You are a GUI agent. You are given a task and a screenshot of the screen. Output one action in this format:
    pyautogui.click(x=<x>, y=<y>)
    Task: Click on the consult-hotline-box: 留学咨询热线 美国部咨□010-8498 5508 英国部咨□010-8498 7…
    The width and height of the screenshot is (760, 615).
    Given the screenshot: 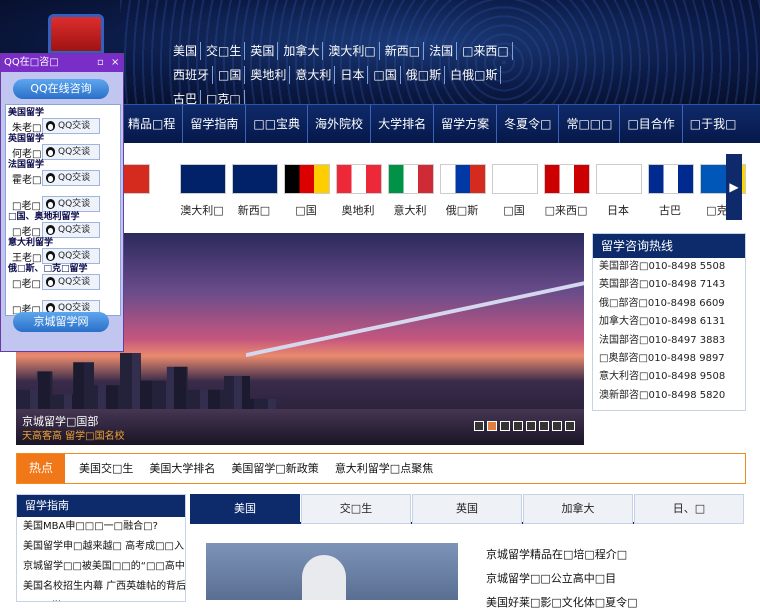 What is the action you would take?
    pyautogui.click(x=669, y=322)
    